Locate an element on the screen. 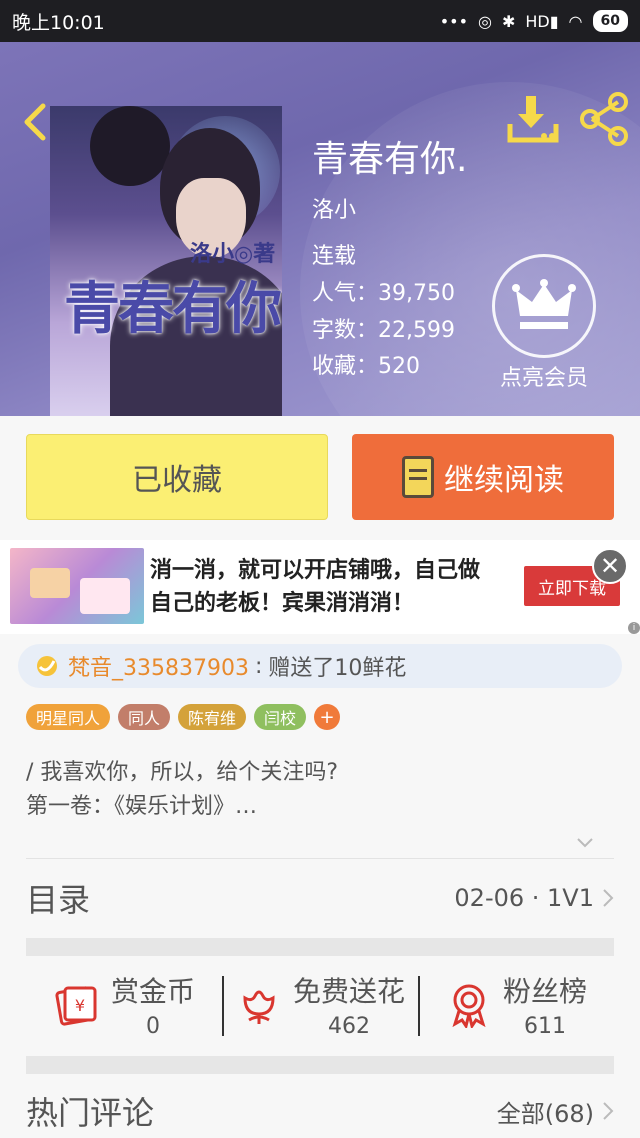 The image size is (640, 1138). cover-title-art: 青春有你 is located at coordinates (173, 309).